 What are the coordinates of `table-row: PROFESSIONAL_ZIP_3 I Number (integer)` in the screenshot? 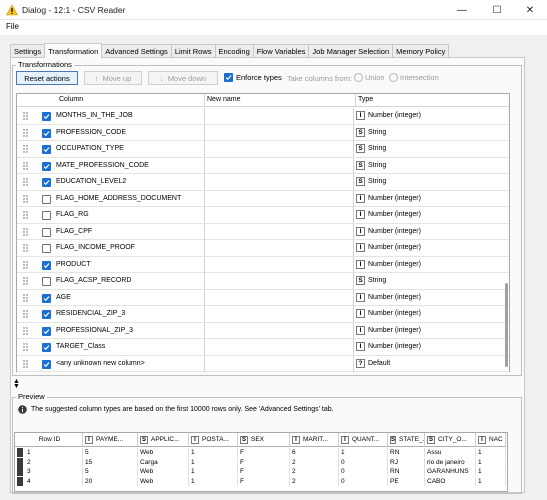 It's located at (263, 330).